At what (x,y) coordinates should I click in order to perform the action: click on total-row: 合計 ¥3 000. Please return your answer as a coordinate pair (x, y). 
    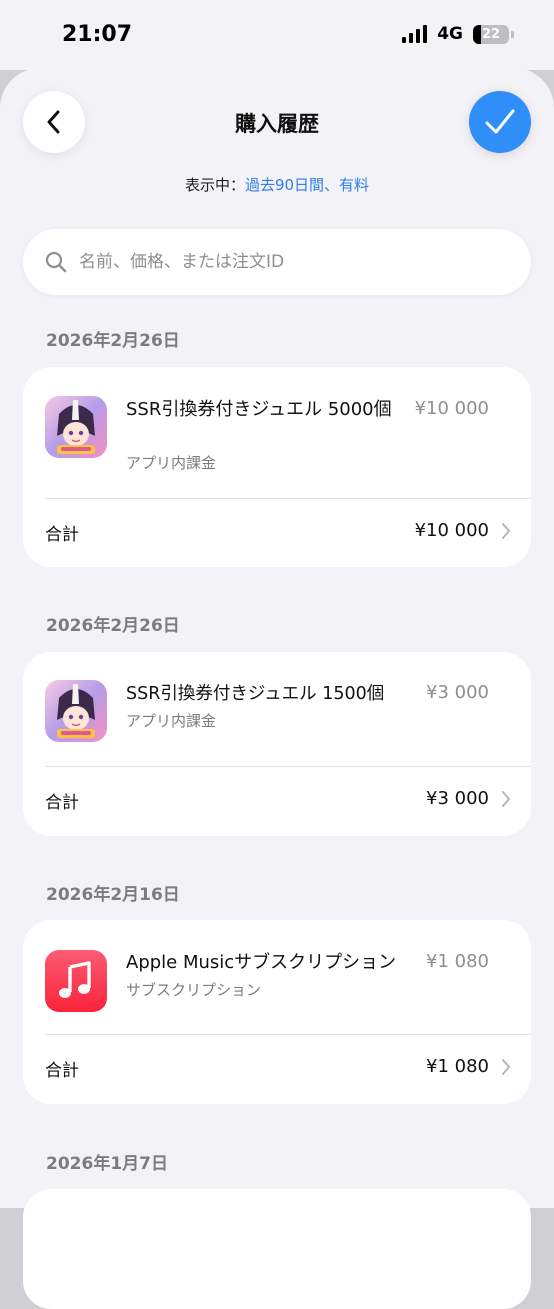
    Looking at the image, I should click on (277, 801).